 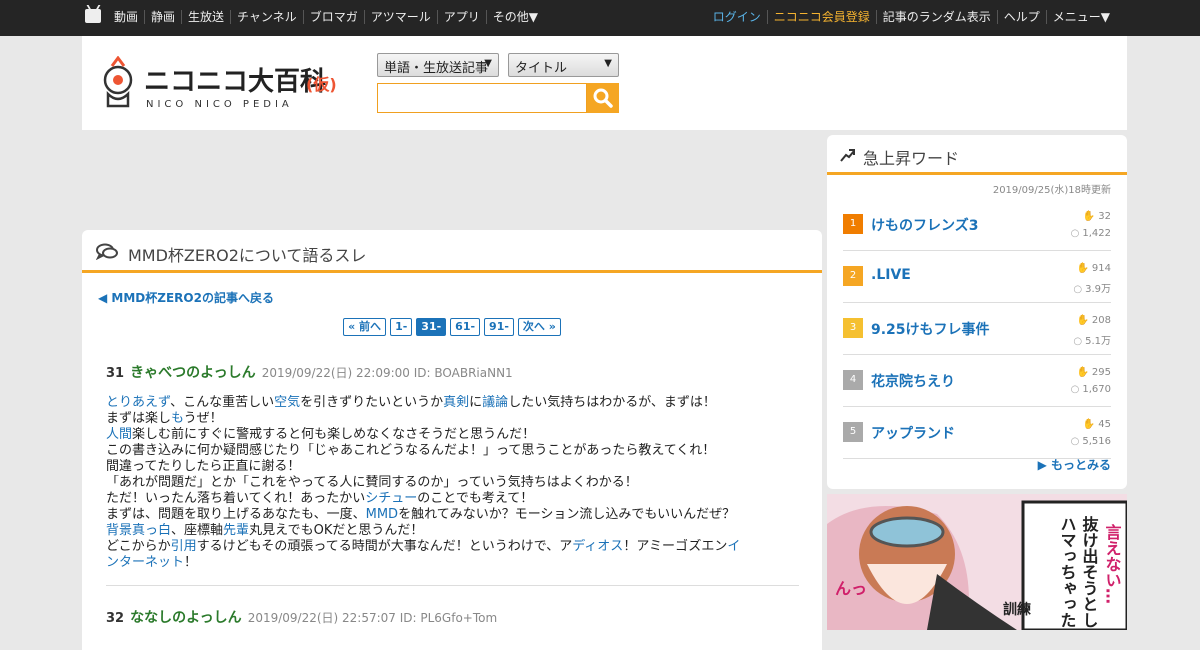 What do you see at coordinates (162, 17) in the screenshot?
I see `service-nav-item: 静画` at bounding box center [162, 17].